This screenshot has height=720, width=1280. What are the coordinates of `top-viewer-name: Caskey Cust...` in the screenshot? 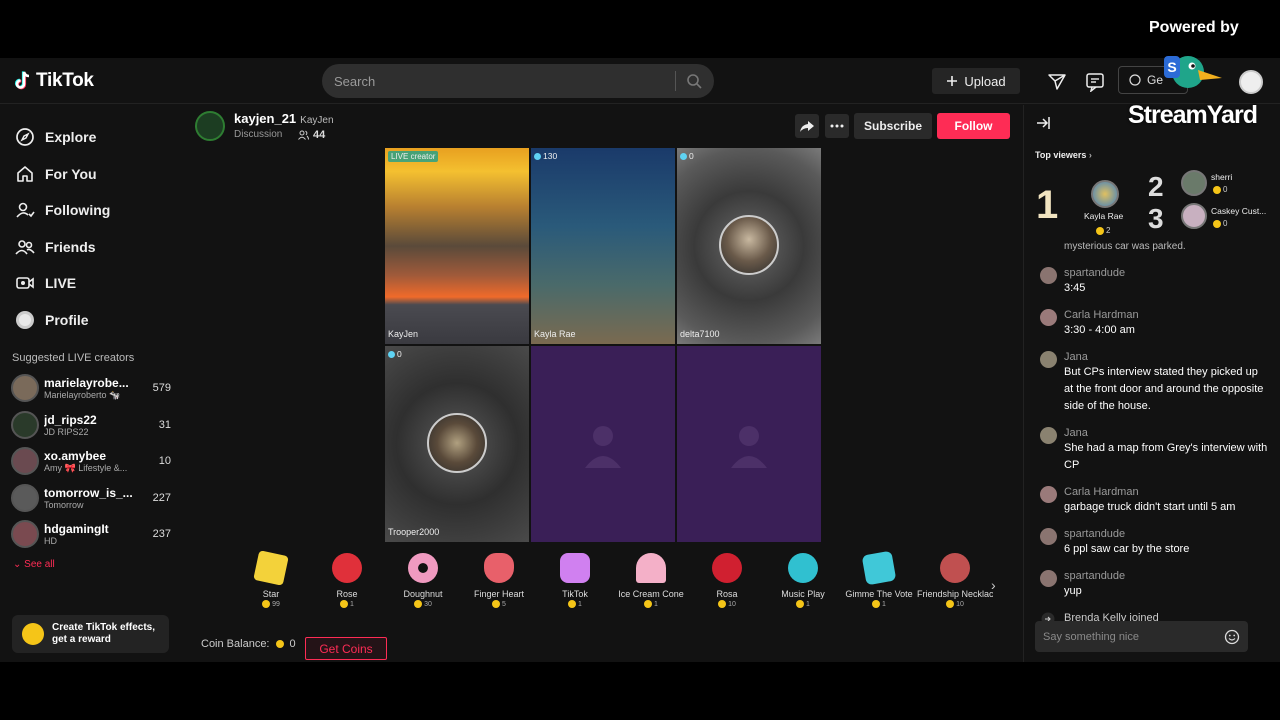 It's located at (1239, 211).